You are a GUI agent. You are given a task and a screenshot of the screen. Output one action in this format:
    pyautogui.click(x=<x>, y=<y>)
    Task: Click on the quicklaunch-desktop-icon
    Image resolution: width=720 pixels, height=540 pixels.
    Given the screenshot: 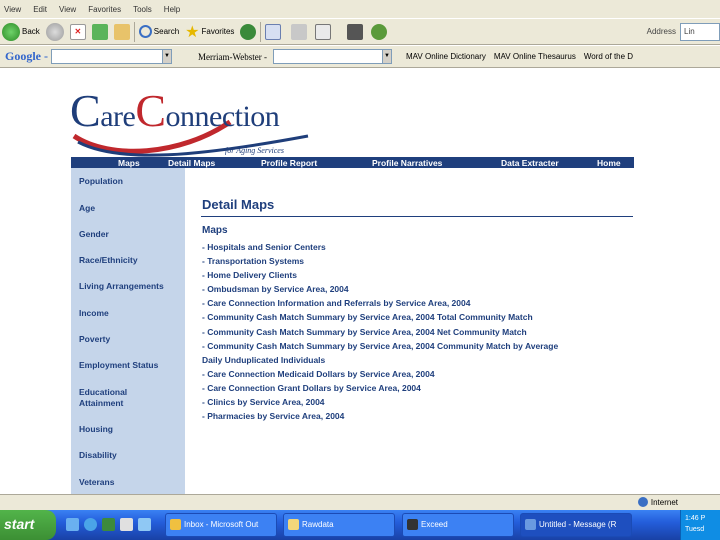 What is the action you would take?
    pyautogui.click(x=72, y=524)
    